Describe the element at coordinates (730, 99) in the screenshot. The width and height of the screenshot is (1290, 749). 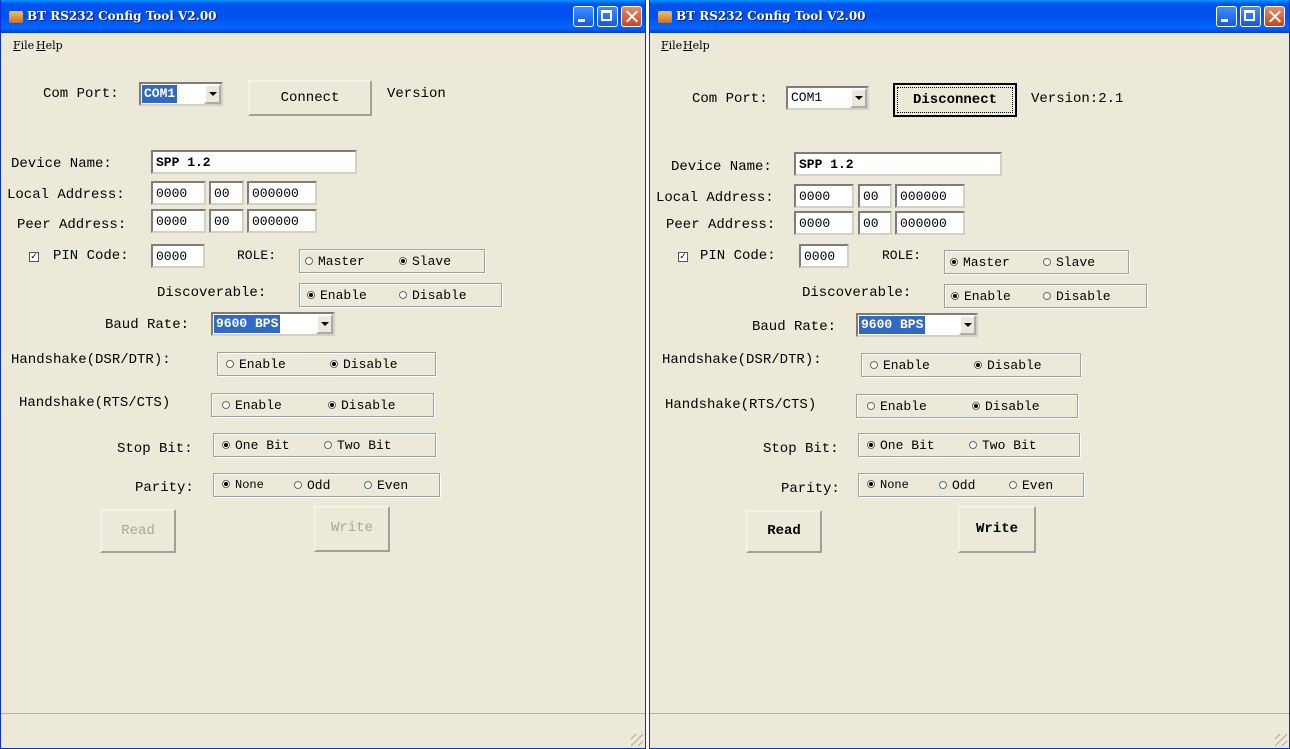
I see `com-port-label: Com Port:` at that location.